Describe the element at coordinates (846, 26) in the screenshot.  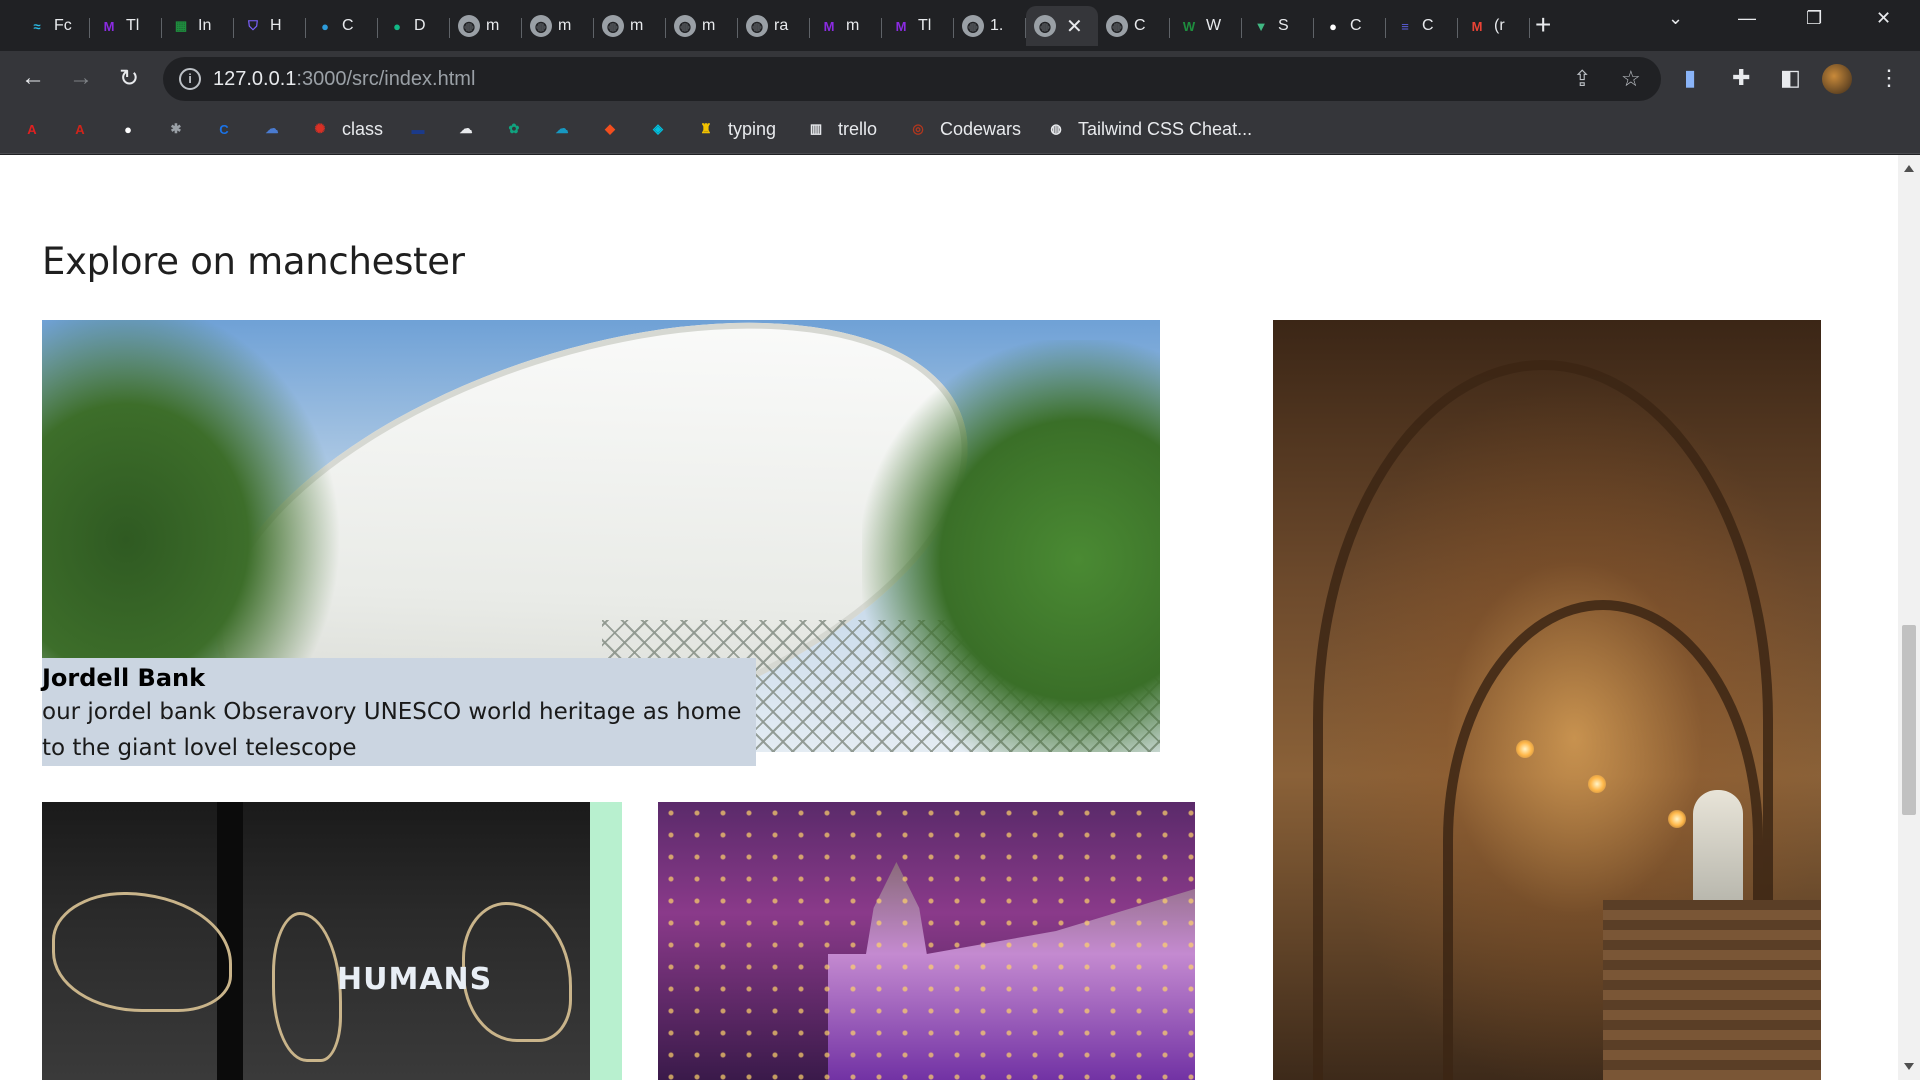
I see `browser-tab: Mm` at that location.